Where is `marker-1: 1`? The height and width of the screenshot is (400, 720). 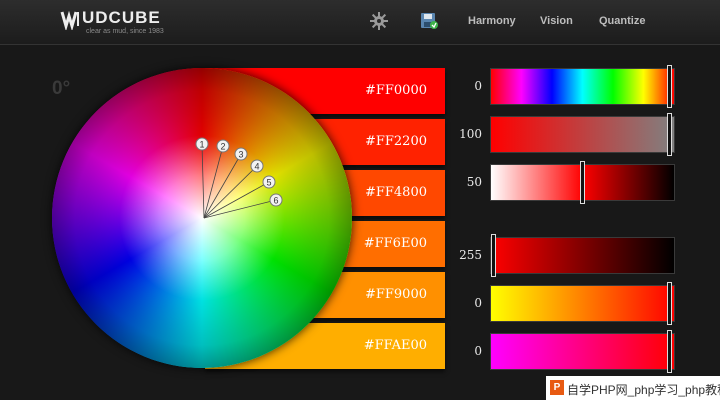 marker-1: 1 is located at coordinates (202, 144).